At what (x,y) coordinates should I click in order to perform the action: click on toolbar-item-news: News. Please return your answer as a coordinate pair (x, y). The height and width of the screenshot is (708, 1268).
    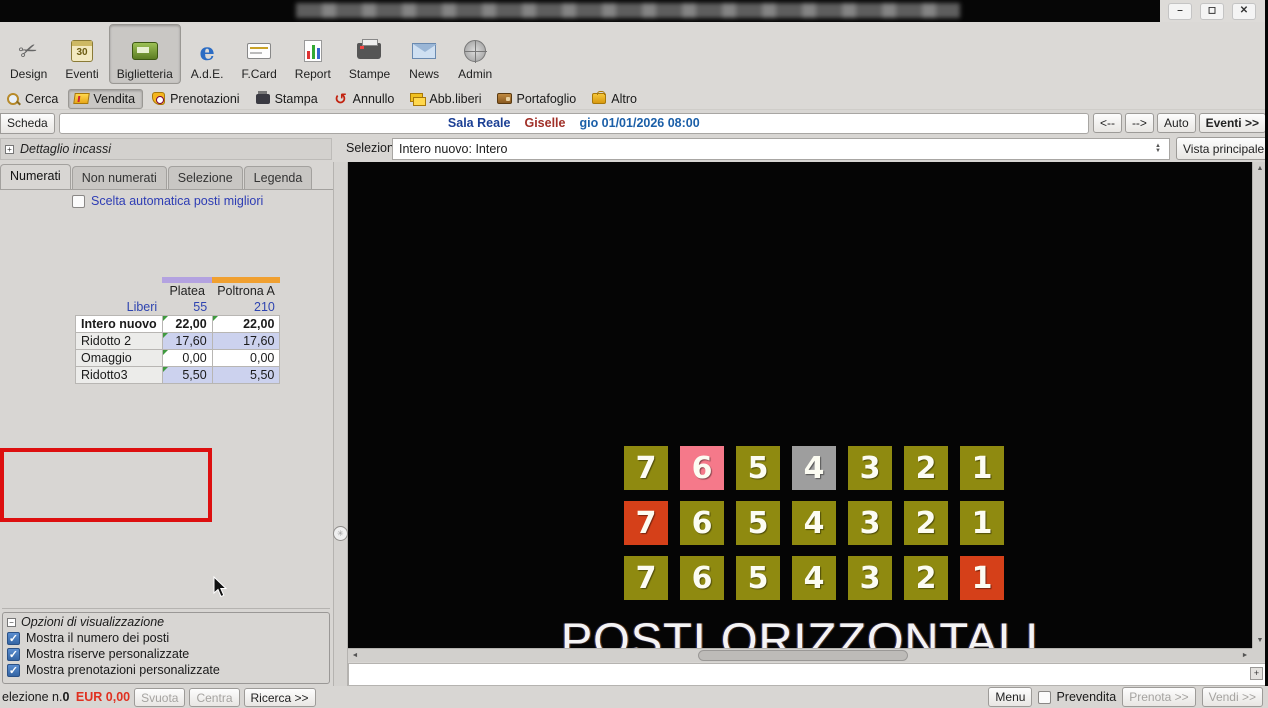
    Looking at the image, I should click on (424, 54).